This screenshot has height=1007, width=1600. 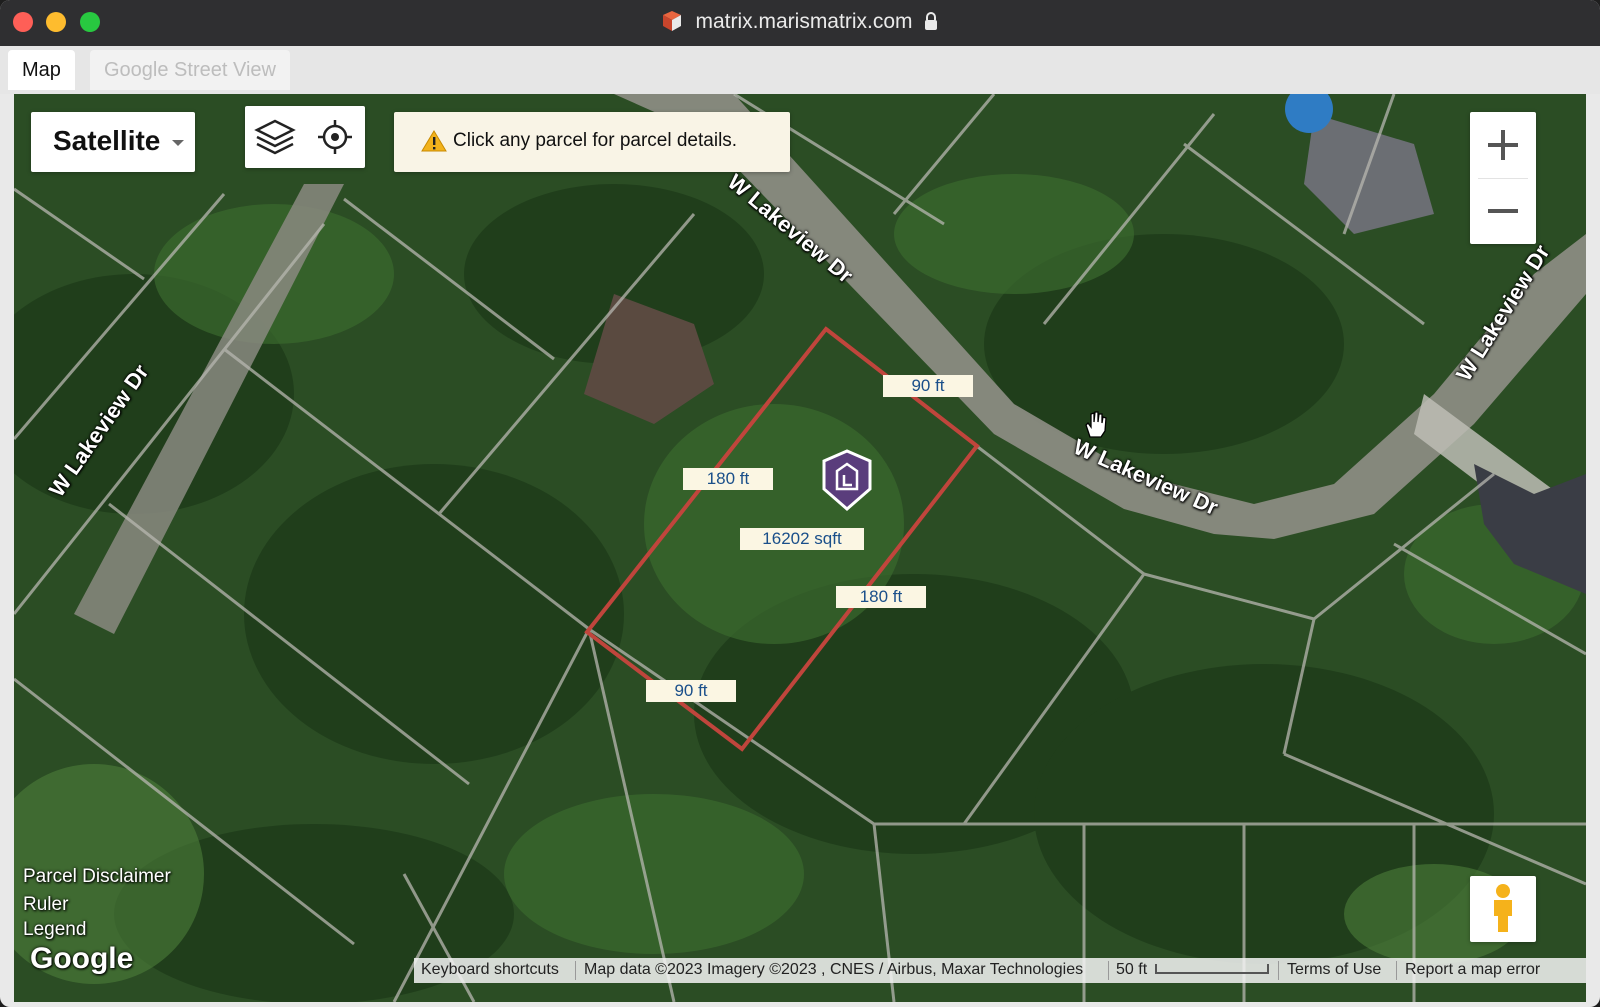 What do you see at coordinates (881, 597) in the screenshot?
I see `parcel-dimension-right: 180 ft` at bounding box center [881, 597].